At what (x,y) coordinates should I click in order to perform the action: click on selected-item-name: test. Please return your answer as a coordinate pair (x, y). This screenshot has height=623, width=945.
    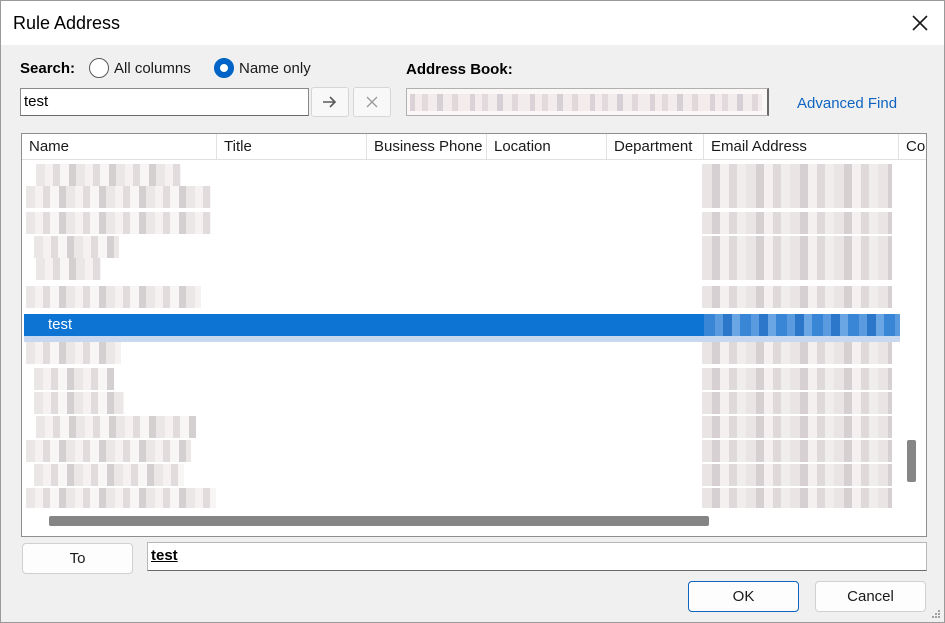
    Looking at the image, I should click on (60, 324).